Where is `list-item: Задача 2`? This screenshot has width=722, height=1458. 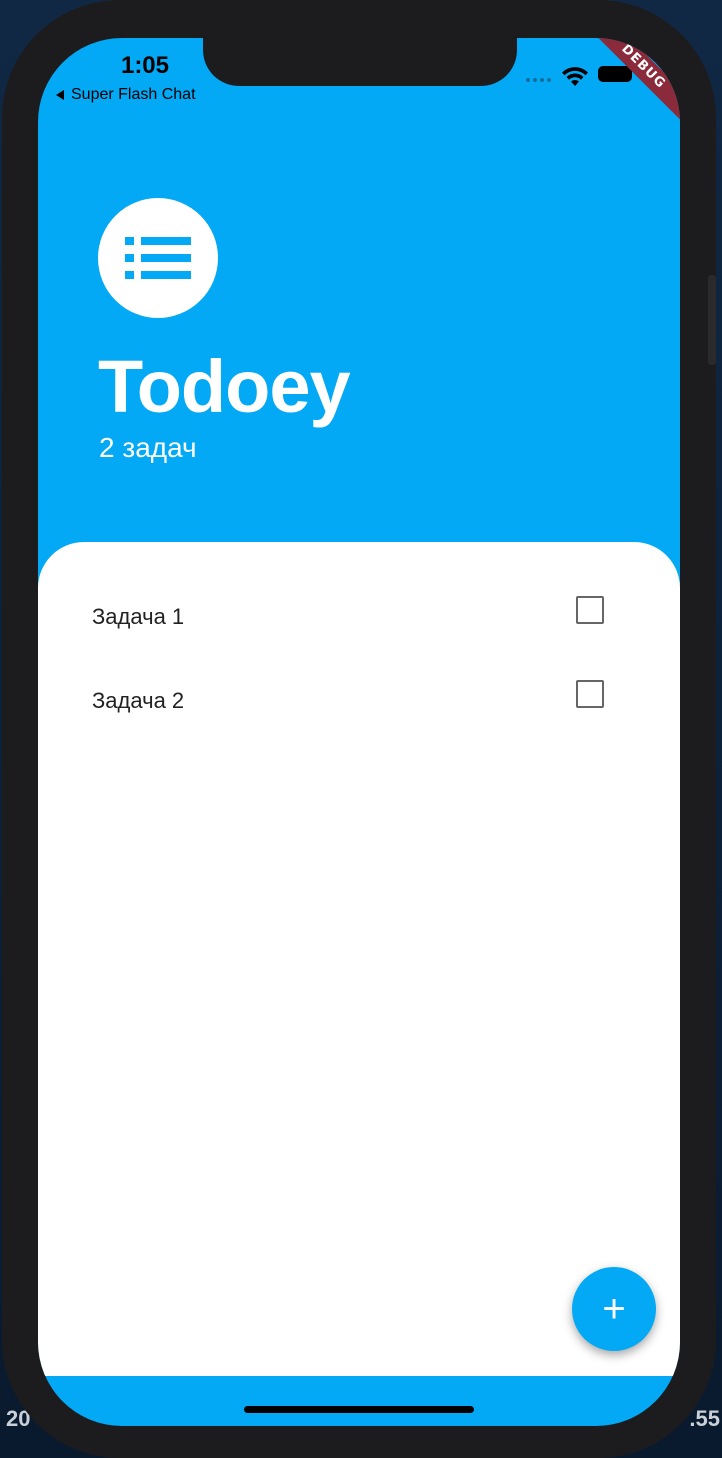
list-item: Задача 2 is located at coordinates (359, 702).